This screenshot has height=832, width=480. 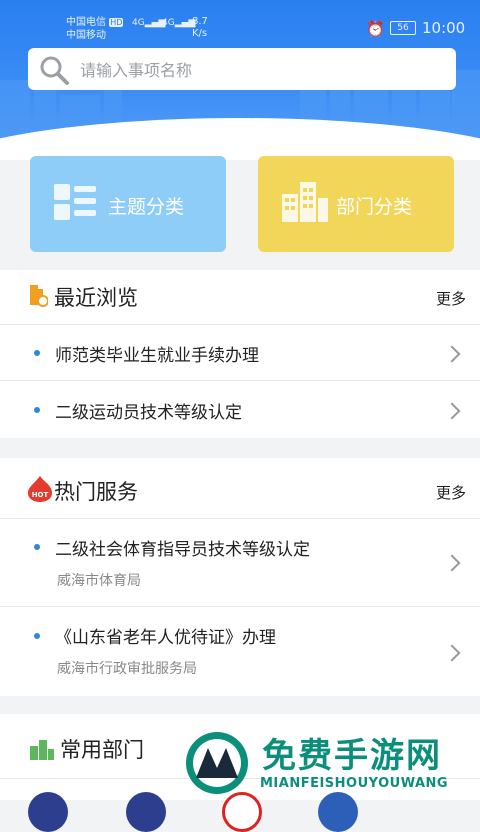 I want to click on hot-badge: HOT, so click(x=40, y=495).